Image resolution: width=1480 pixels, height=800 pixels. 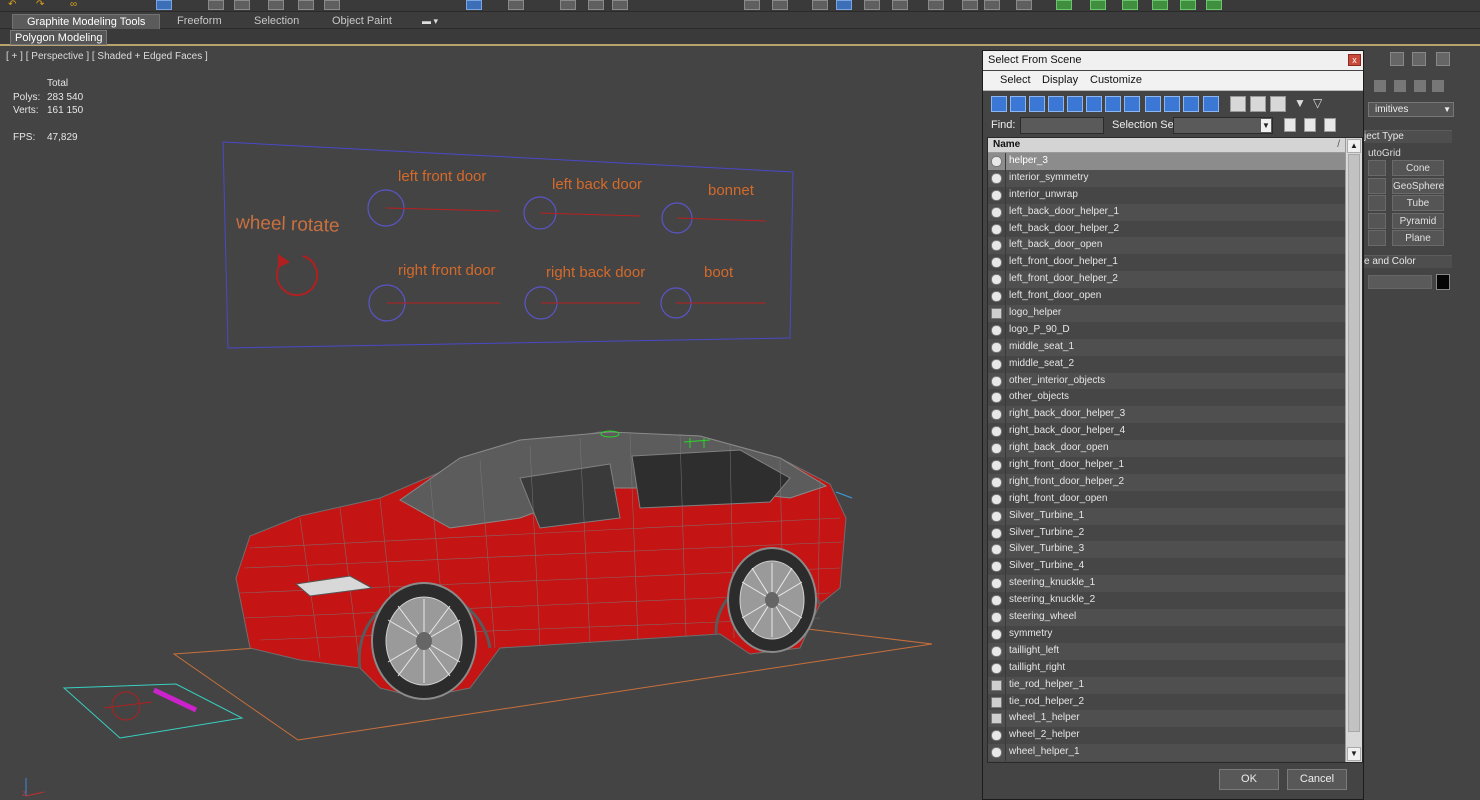 What do you see at coordinates (276, 5) in the screenshot?
I see `move-icon` at bounding box center [276, 5].